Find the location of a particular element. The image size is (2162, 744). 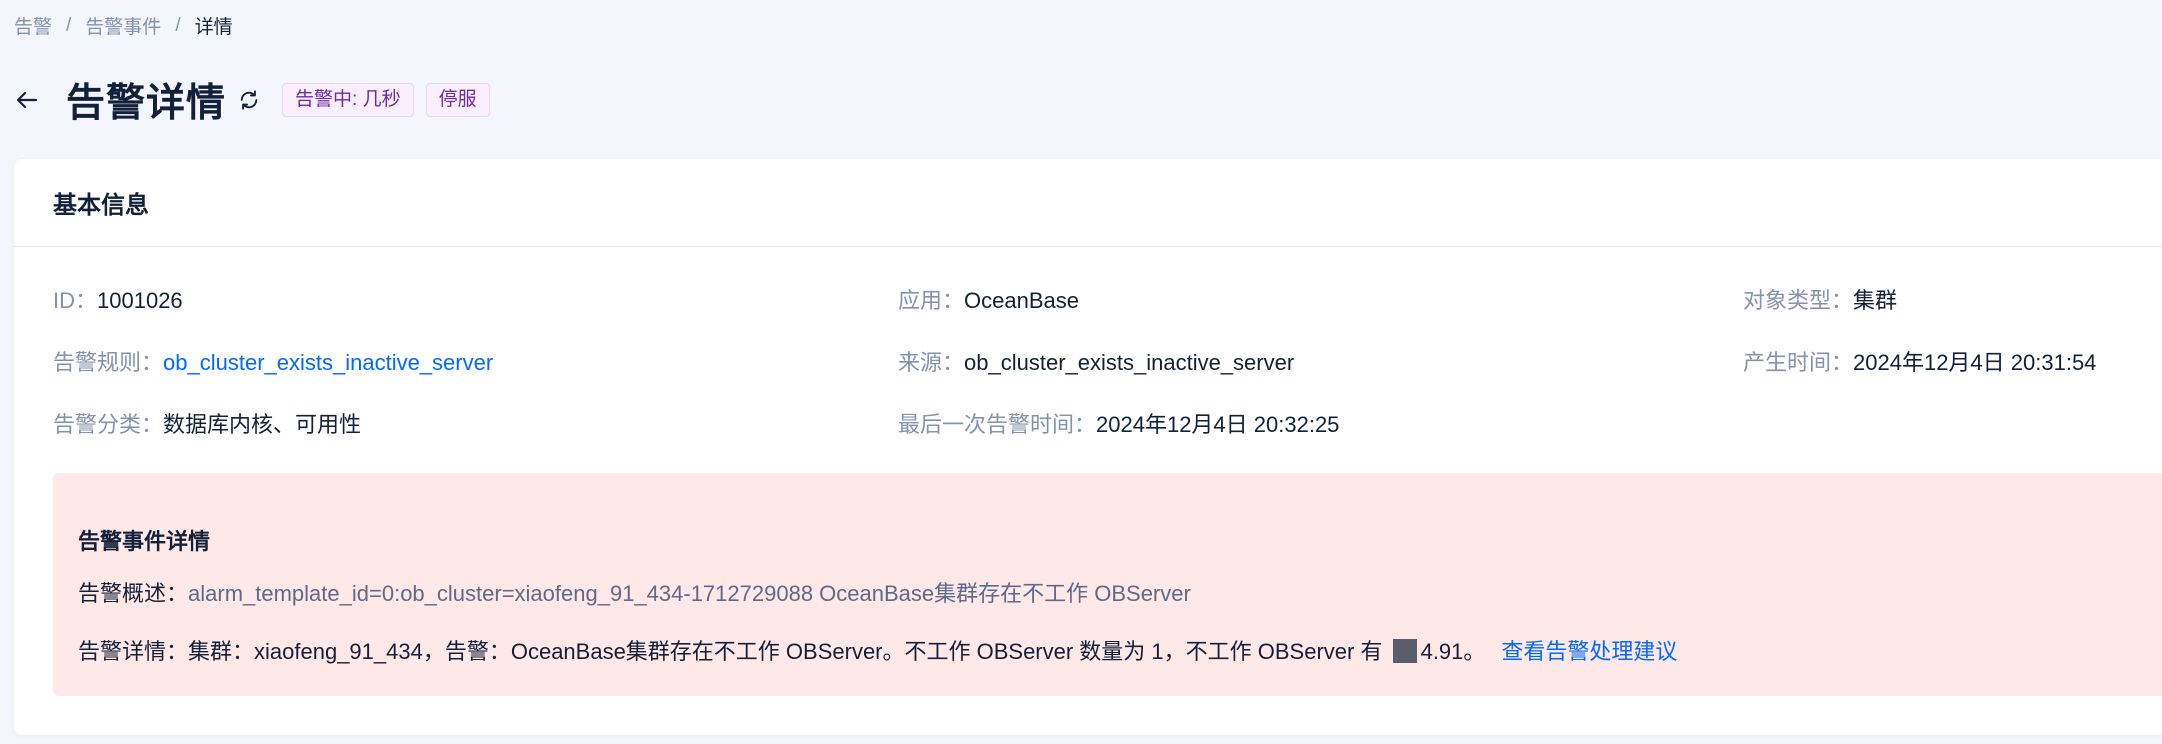

info-id-value: 1001026 is located at coordinates (140, 300).